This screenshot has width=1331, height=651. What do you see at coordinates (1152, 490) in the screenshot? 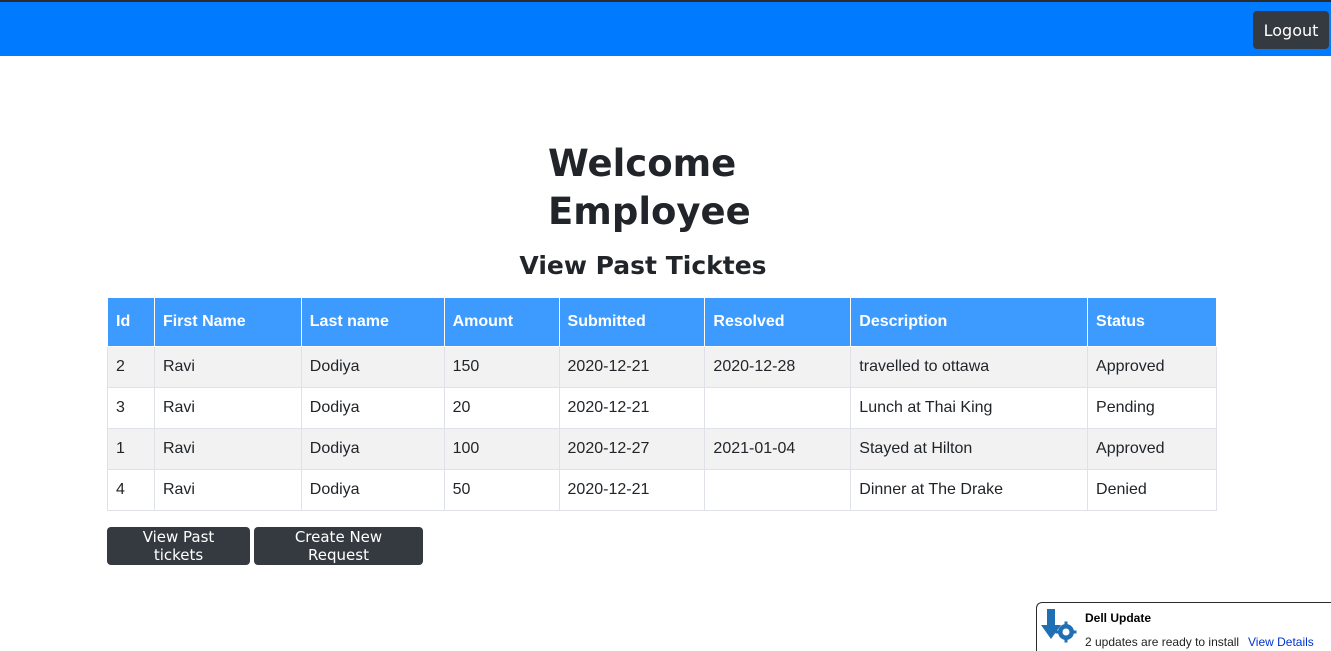
I see `cell-status: Denied` at bounding box center [1152, 490].